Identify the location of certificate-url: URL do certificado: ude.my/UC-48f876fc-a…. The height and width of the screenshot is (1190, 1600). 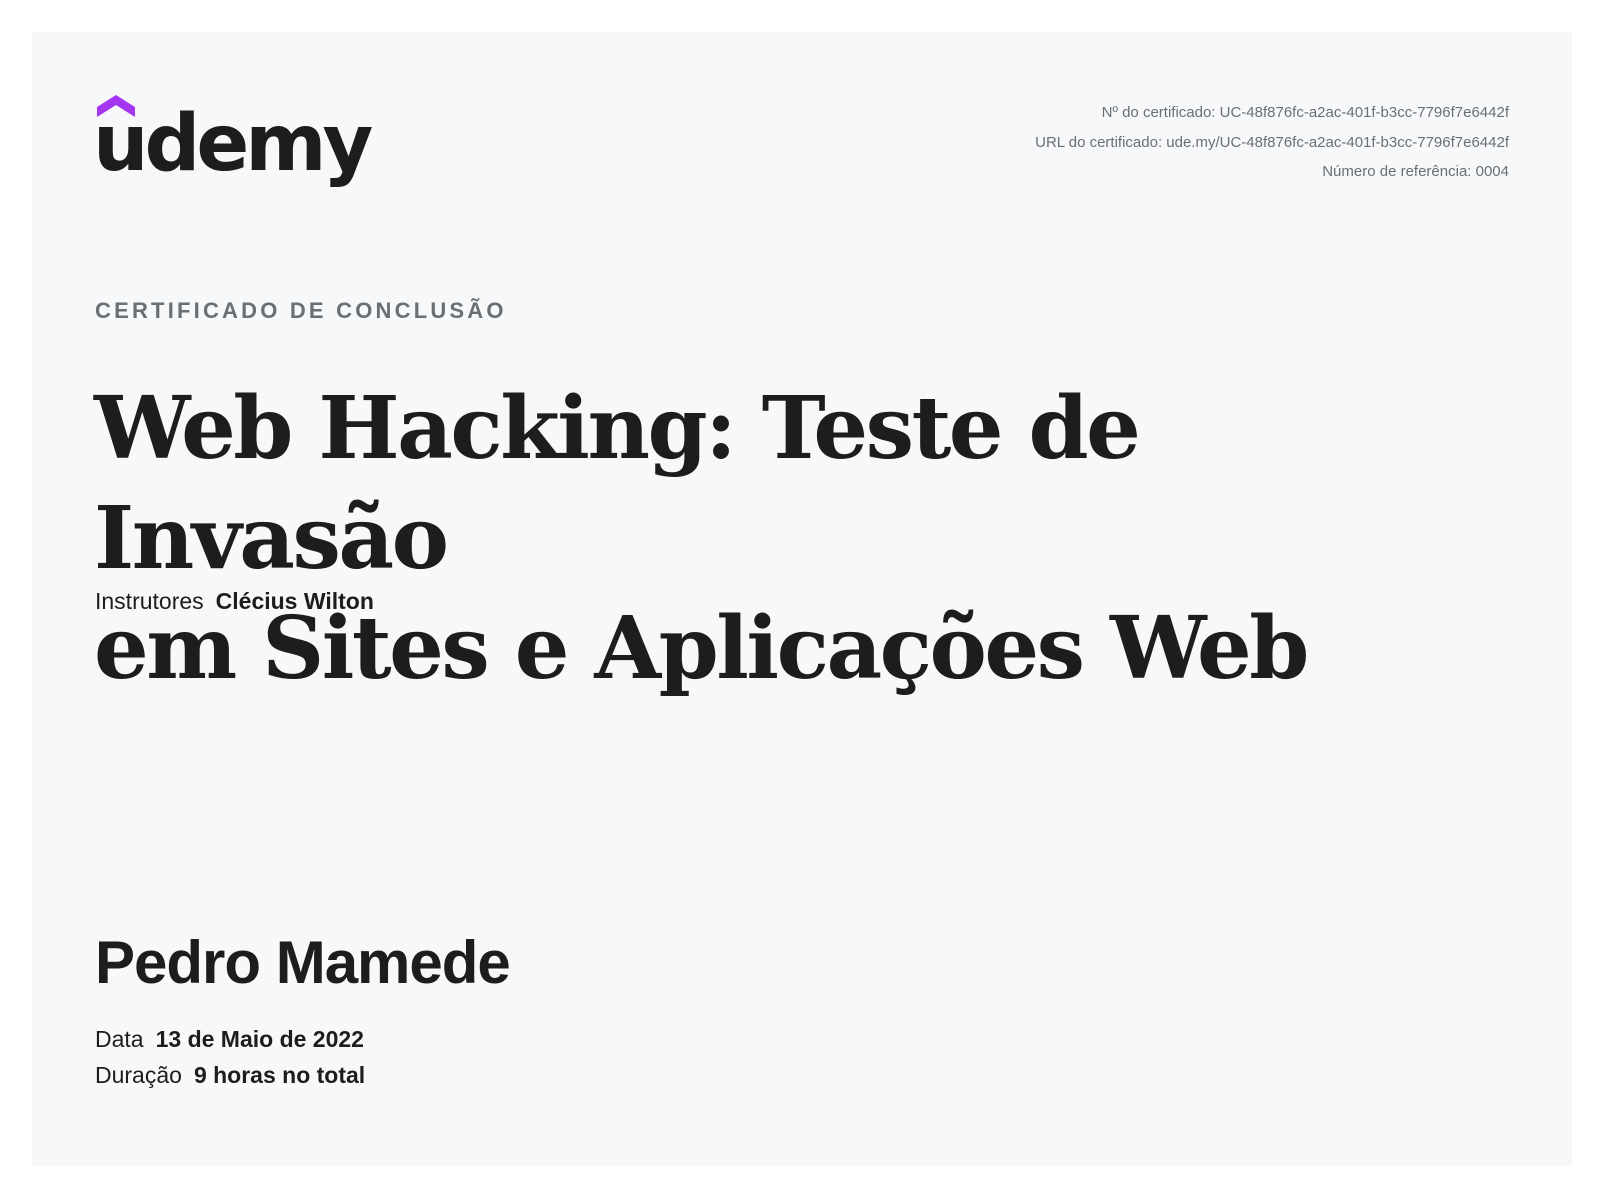
(1272, 142).